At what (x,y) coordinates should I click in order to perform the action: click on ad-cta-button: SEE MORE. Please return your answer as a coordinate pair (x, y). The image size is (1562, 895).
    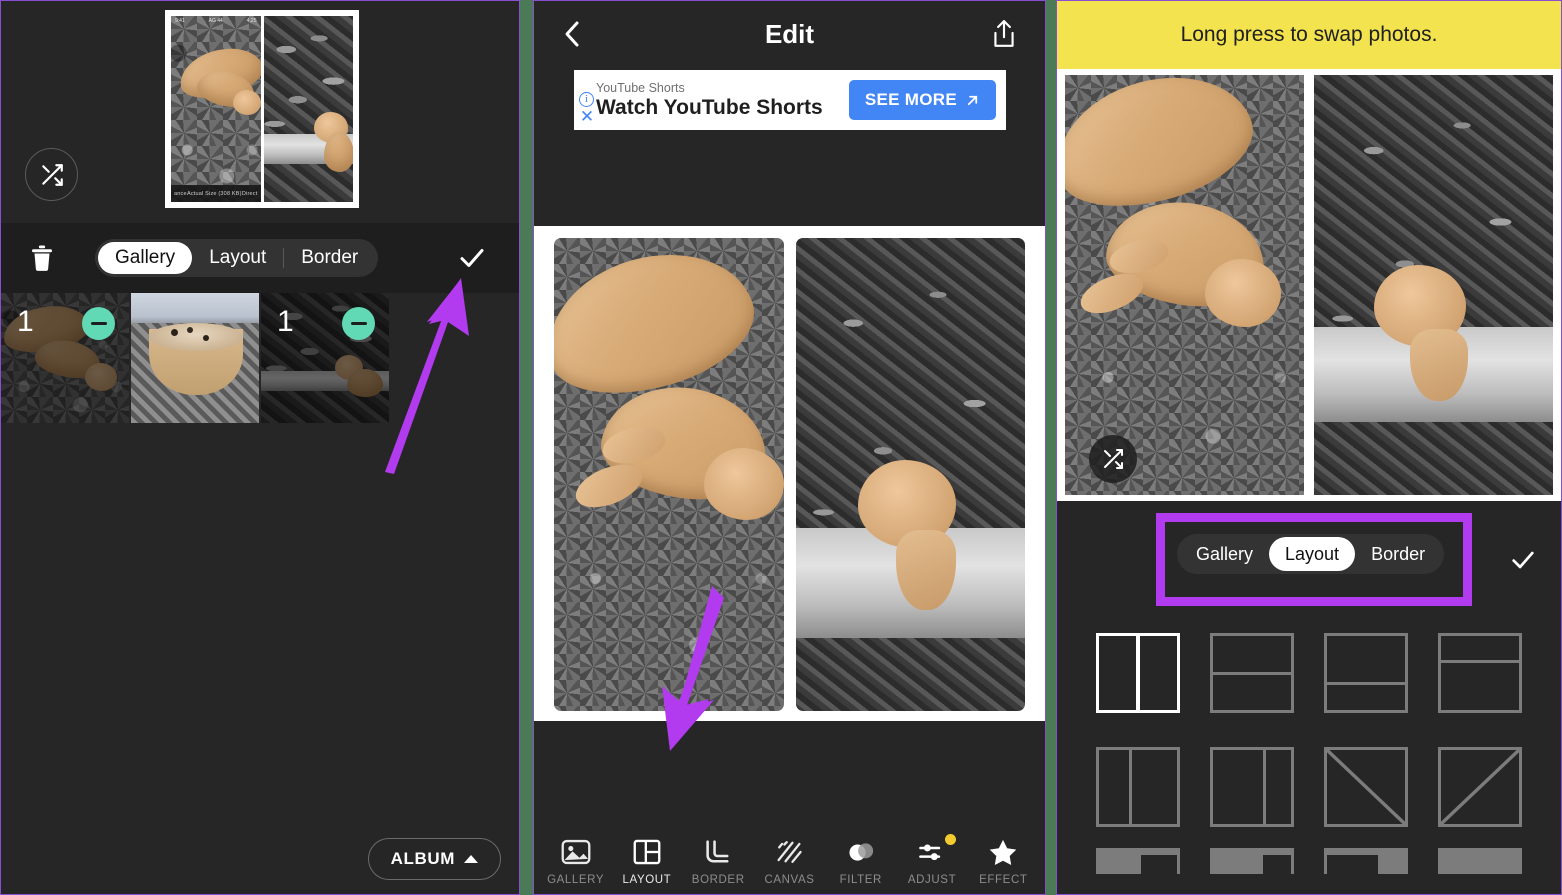
    Looking at the image, I should click on (922, 100).